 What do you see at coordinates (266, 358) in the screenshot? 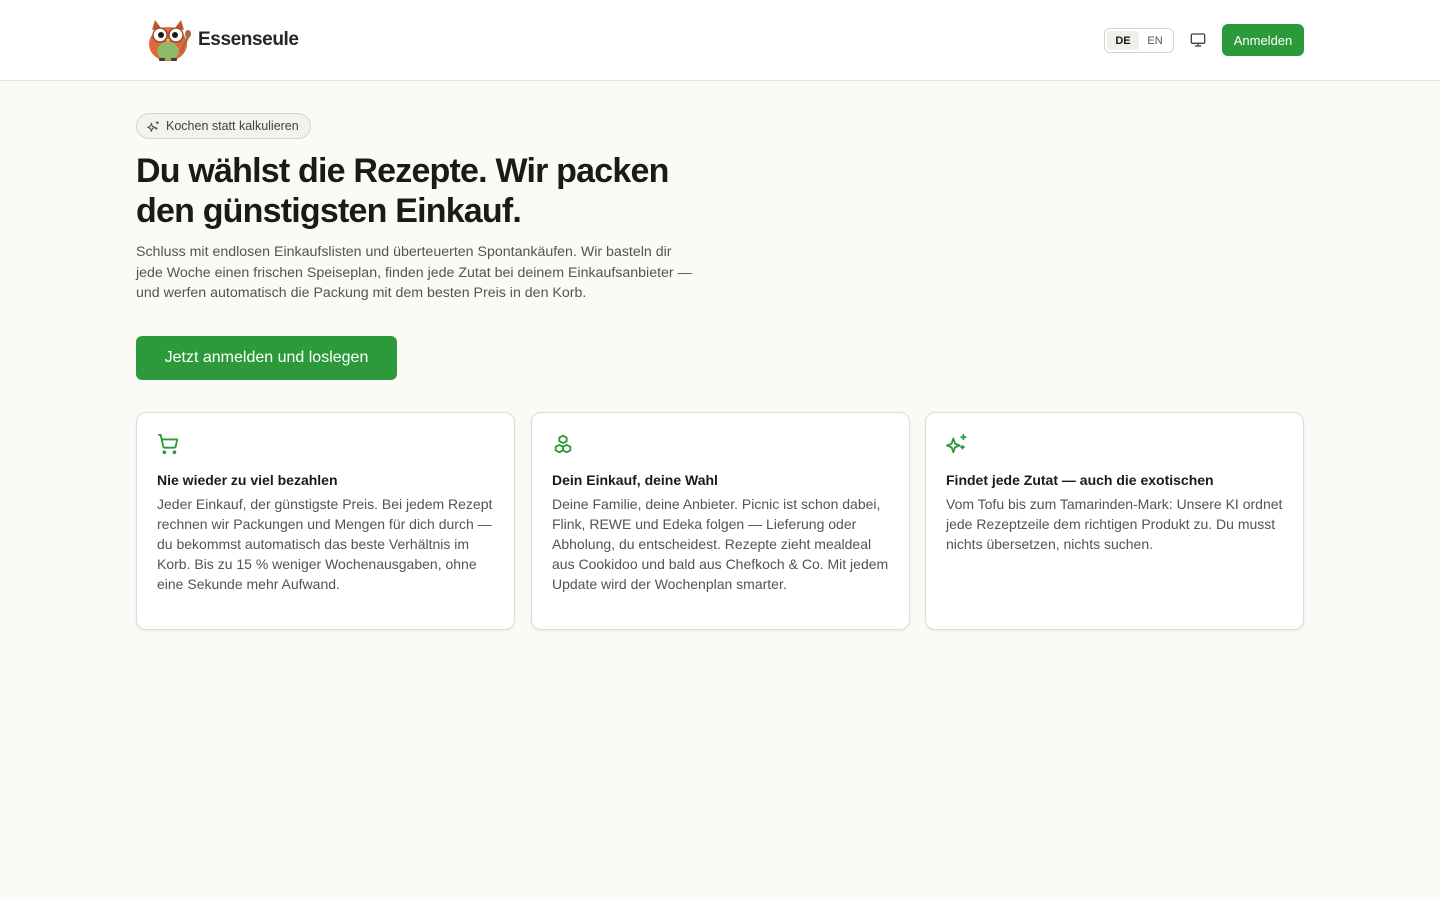
I see `signup-cta-button: Jetzt anmelden und loslegen` at bounding box center [266, 358].